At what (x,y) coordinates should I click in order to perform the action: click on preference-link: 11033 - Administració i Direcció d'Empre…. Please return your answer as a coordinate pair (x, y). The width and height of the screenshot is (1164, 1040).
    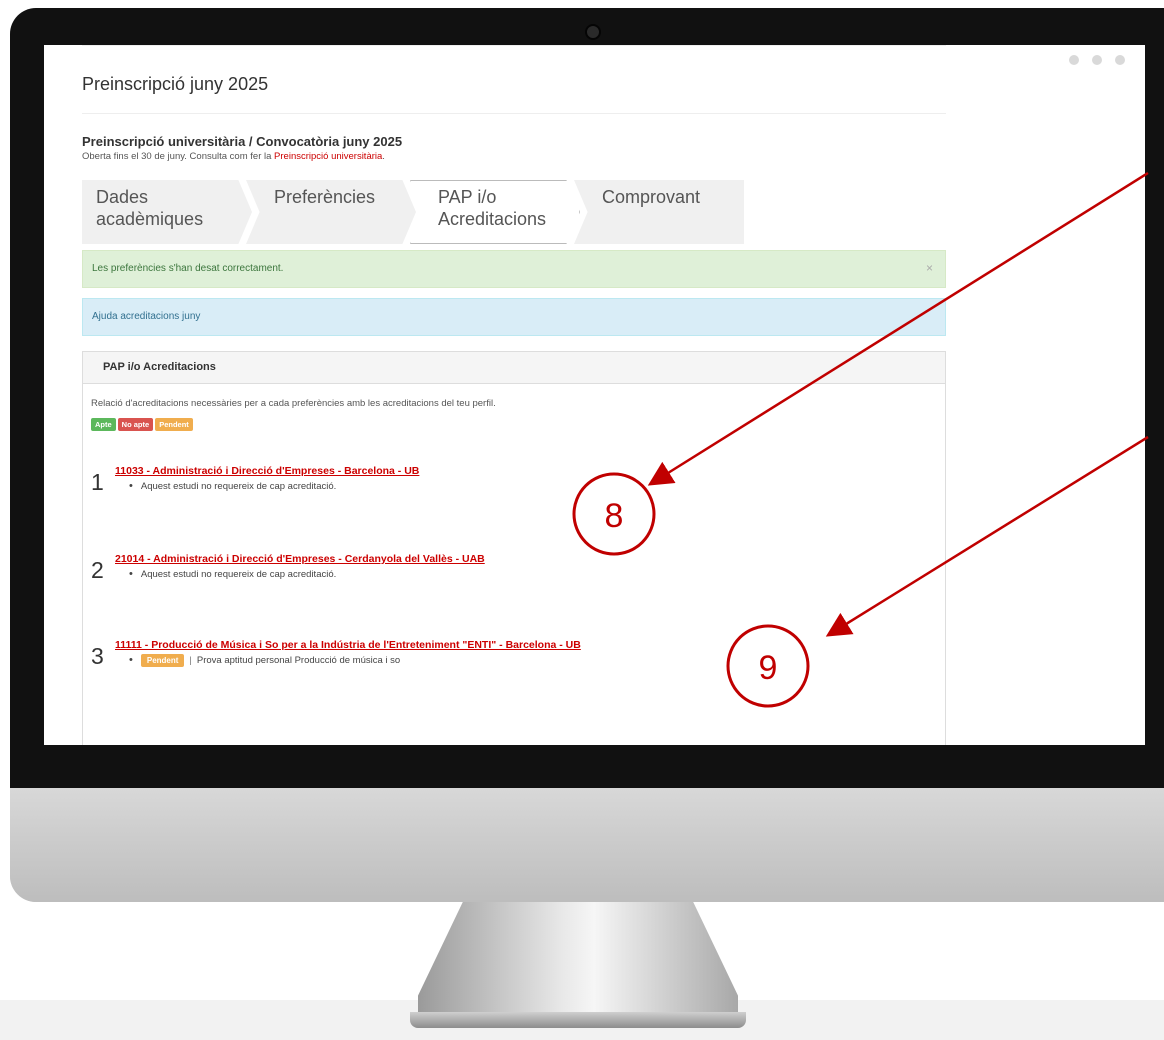
    Looking at the image, I should click on (267, 471).